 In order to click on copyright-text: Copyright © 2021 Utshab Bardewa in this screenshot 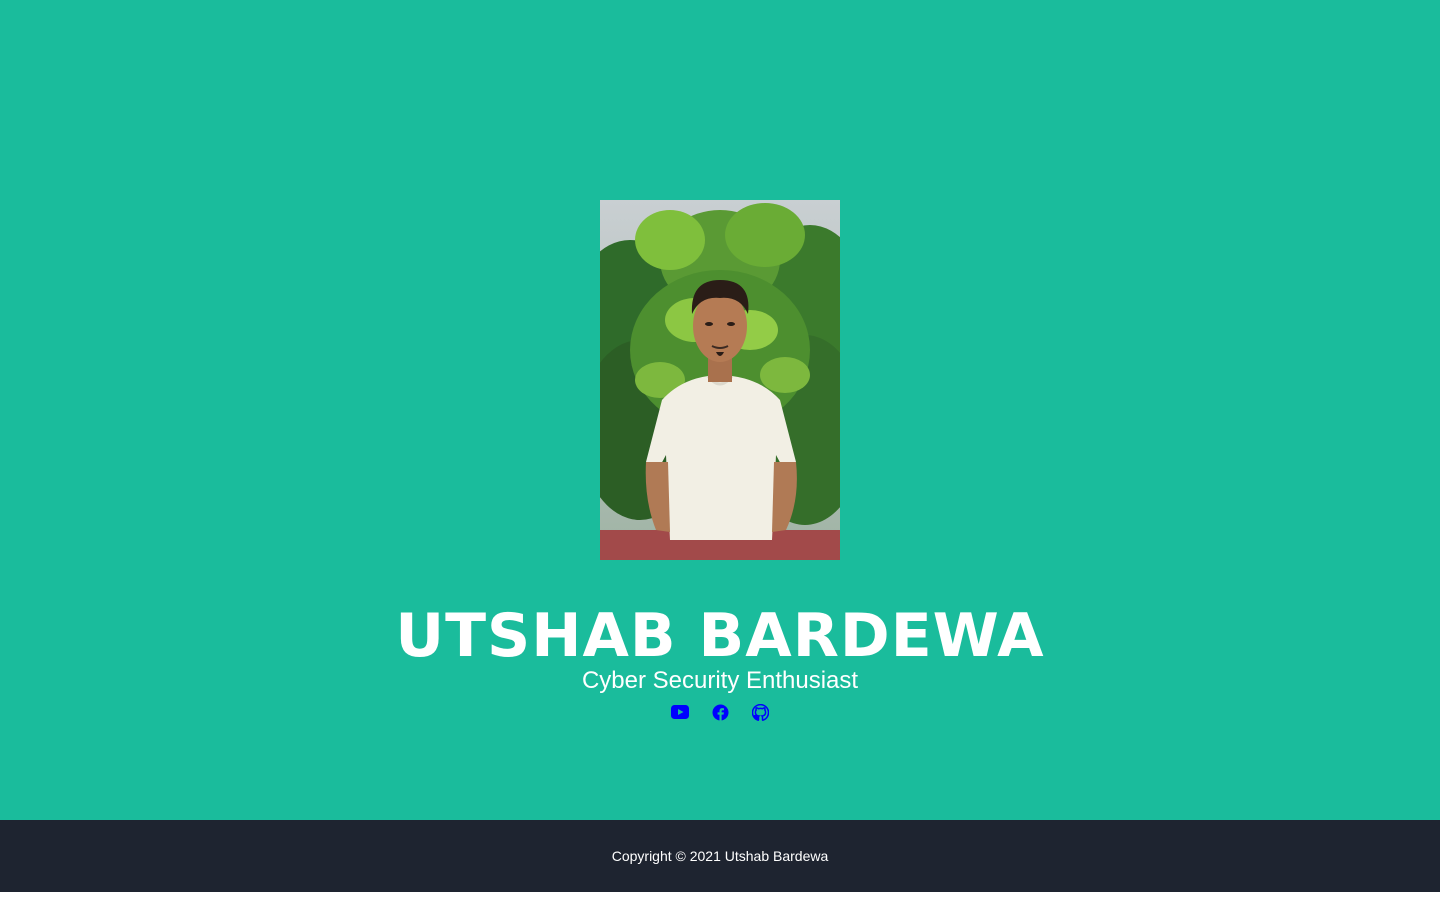, I will do `click(720, 856)`.